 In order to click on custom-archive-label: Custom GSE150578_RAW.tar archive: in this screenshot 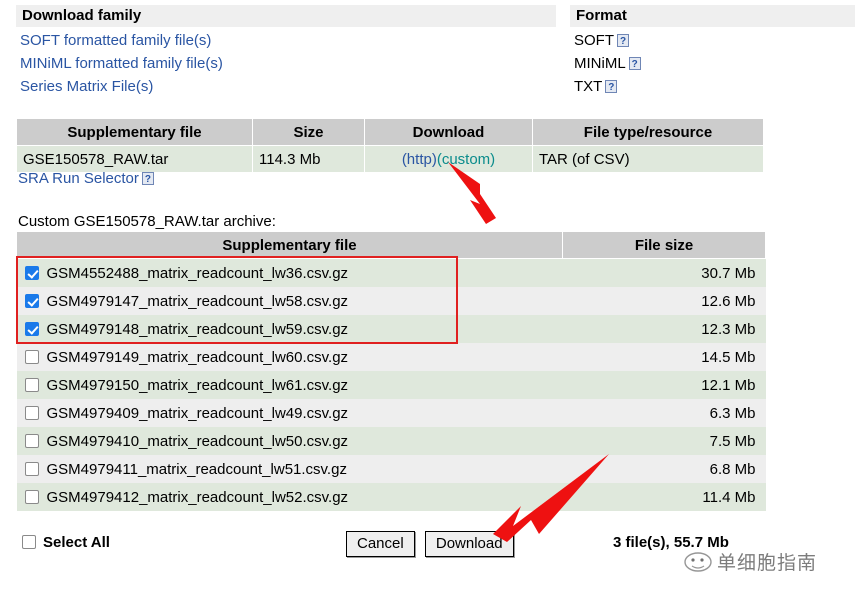, I will do `click(147, 221)`.